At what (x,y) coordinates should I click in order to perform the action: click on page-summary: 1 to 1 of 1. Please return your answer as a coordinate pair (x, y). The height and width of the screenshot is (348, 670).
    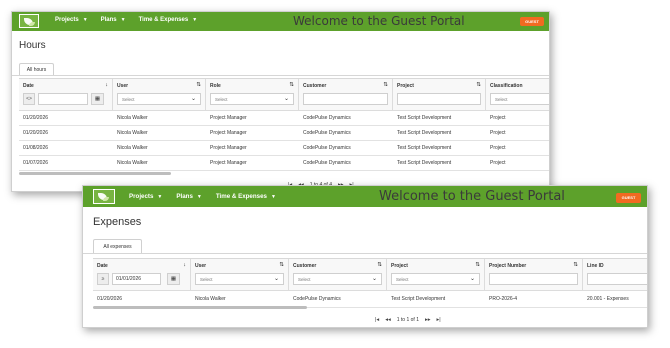
    Looking at the image, I should click on (407, 320).